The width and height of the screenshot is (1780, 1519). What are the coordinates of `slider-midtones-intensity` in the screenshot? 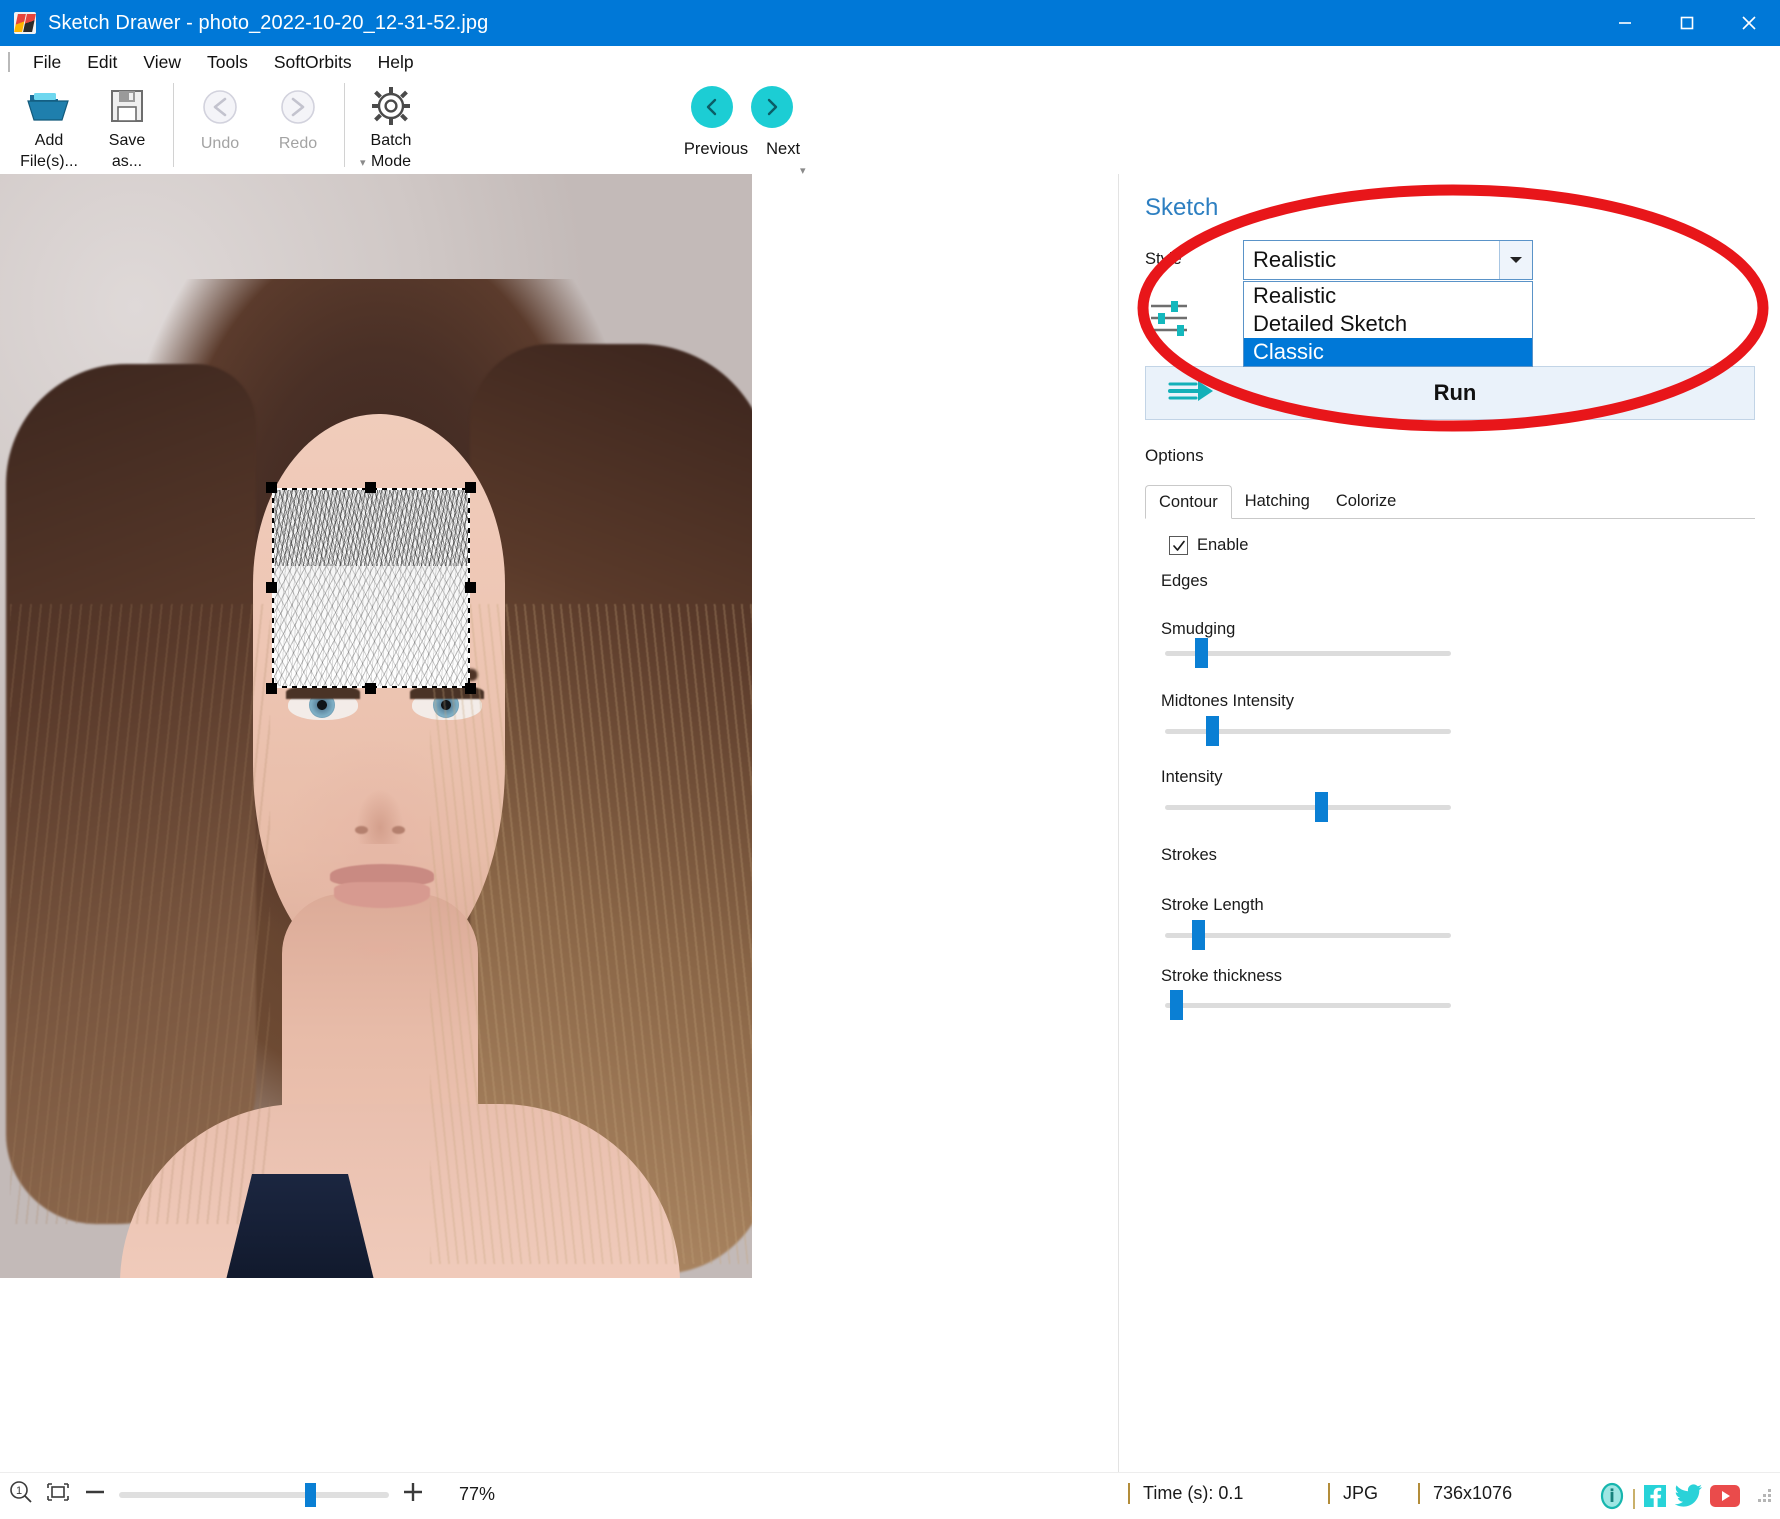 It's located at (1308, 731).